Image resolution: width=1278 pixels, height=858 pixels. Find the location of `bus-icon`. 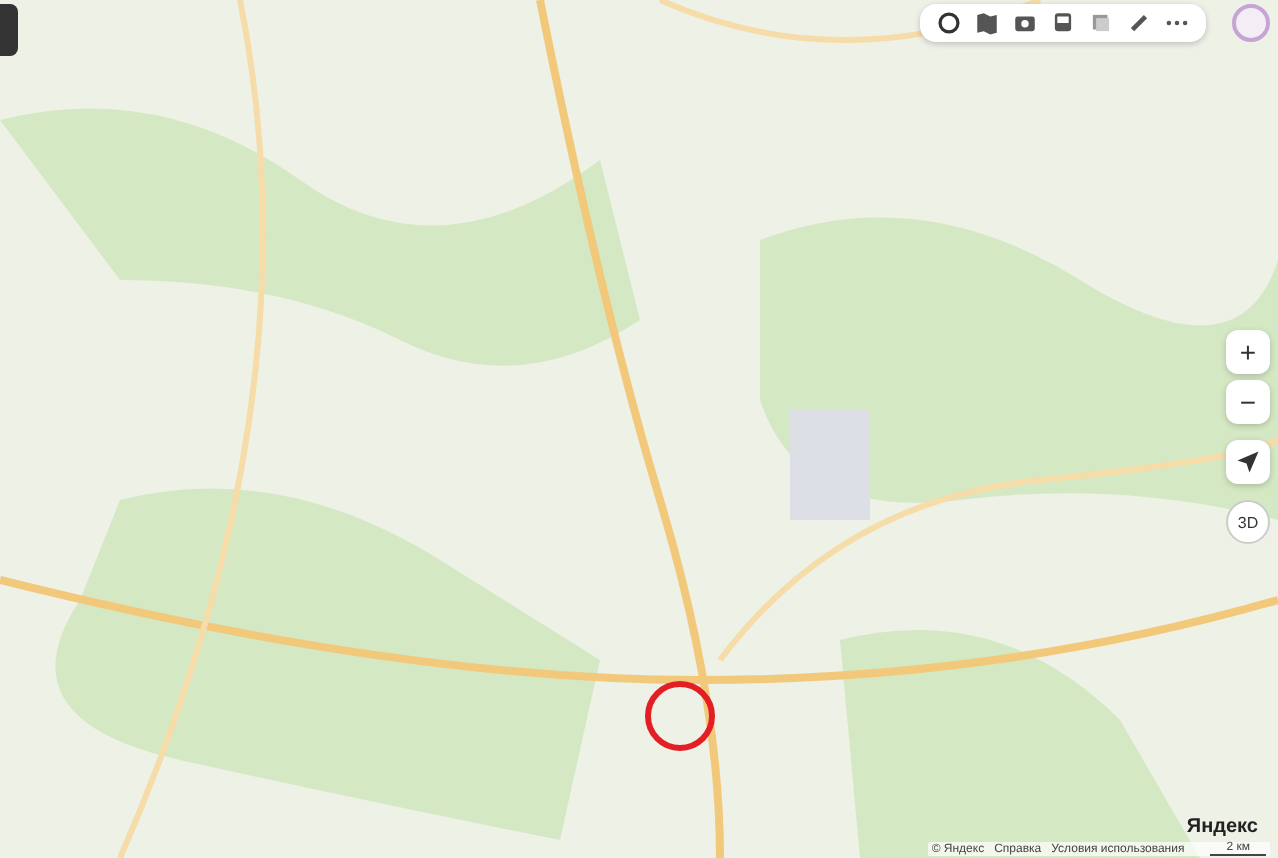

bus-icon is located at coordinates (1063, 23).